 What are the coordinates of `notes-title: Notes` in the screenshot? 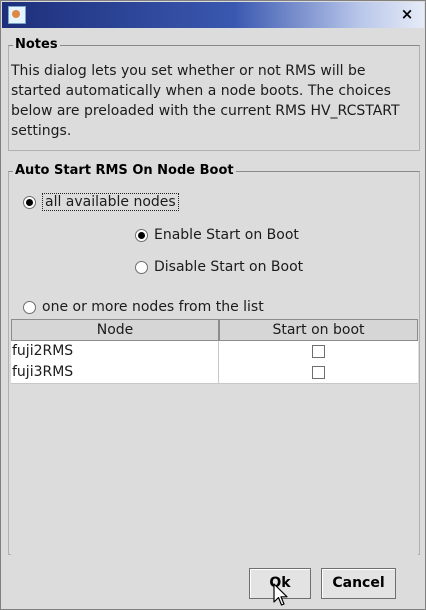 It's located at (36, 44).